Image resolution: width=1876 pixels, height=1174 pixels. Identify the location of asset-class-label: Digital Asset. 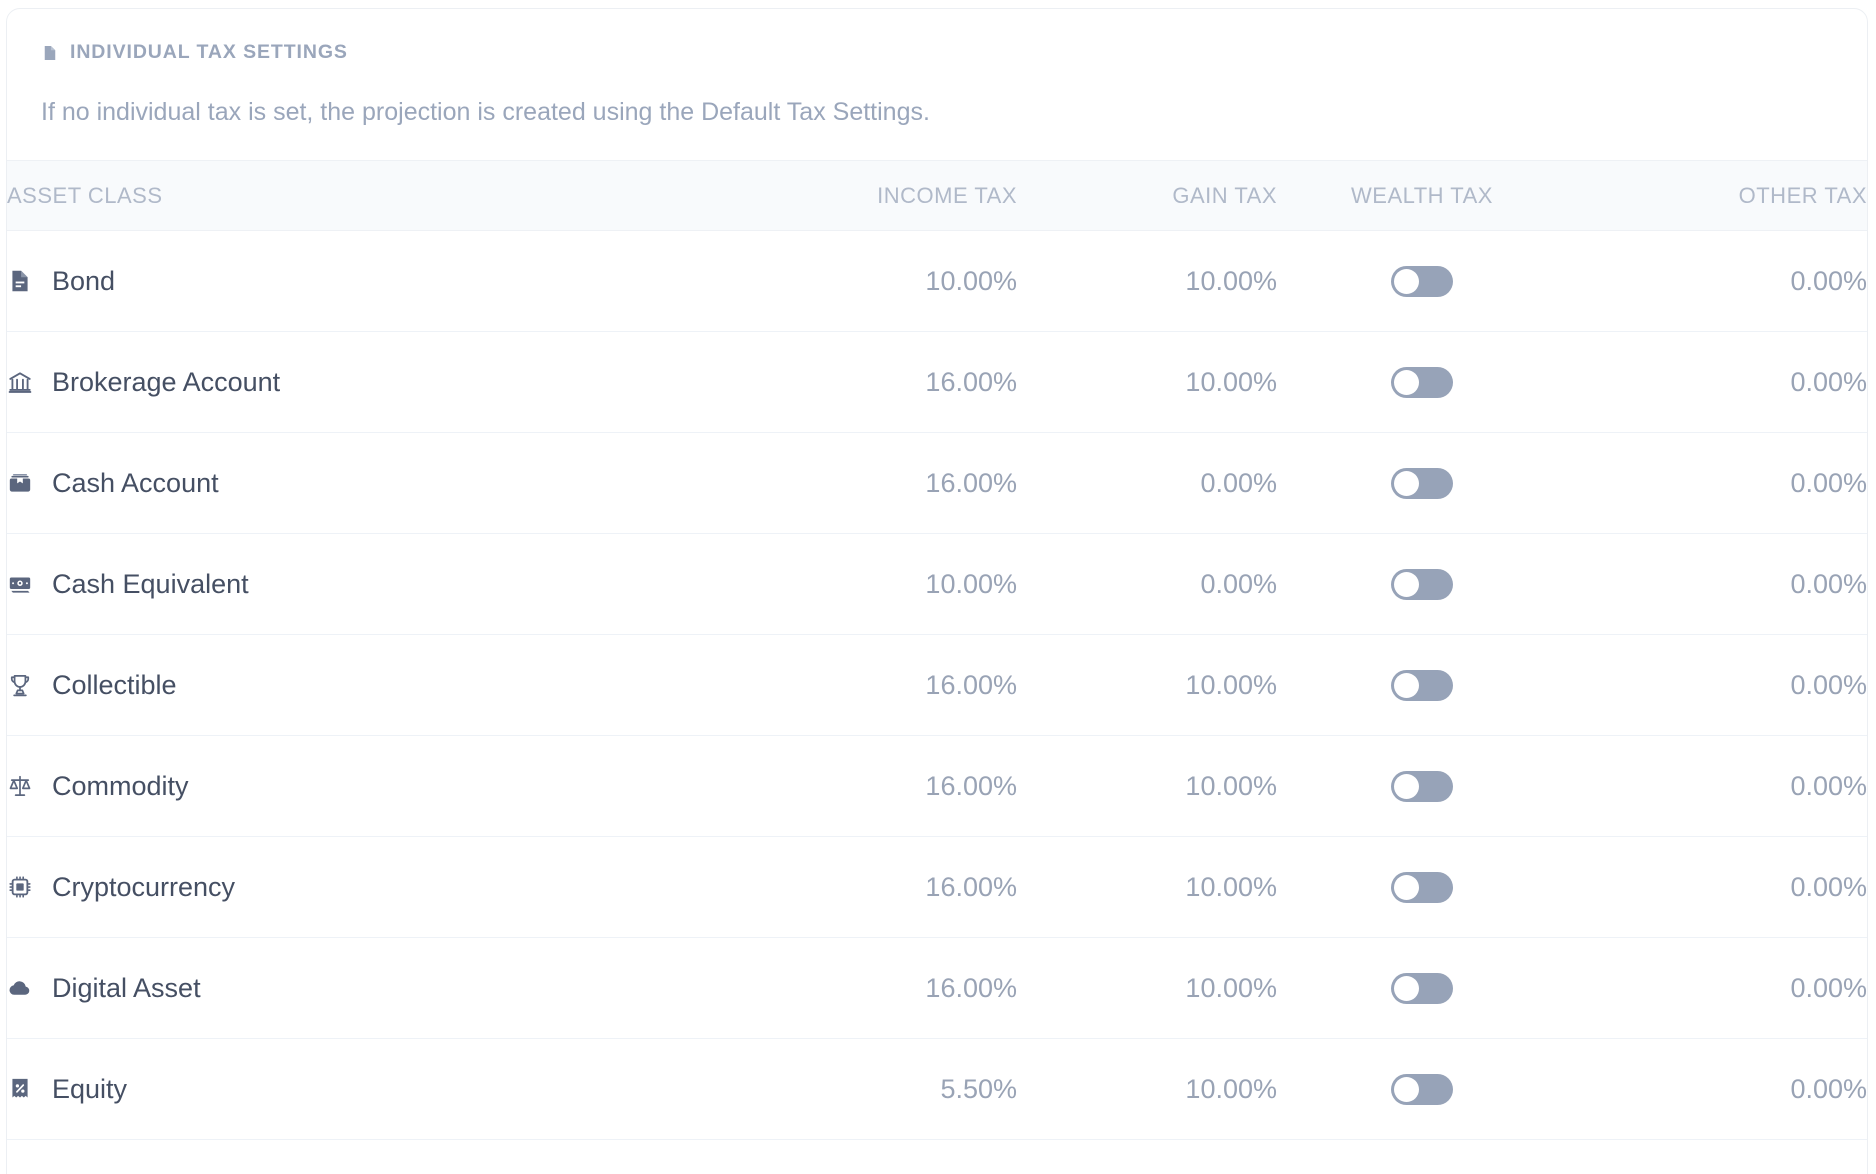
(126, 987).